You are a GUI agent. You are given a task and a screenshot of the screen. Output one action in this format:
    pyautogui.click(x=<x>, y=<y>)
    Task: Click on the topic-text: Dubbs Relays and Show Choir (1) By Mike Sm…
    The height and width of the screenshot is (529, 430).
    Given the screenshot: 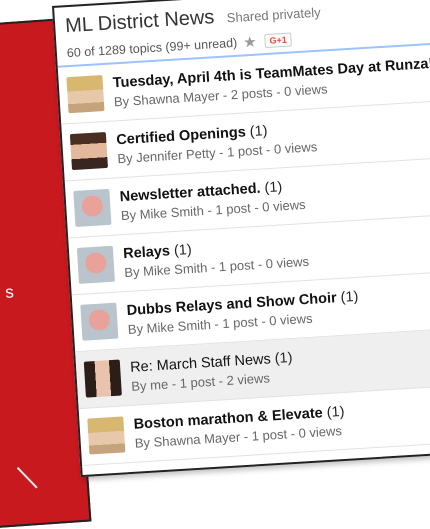 What is the action you would take?
    pyautogui.click(x=243, y=313)
    